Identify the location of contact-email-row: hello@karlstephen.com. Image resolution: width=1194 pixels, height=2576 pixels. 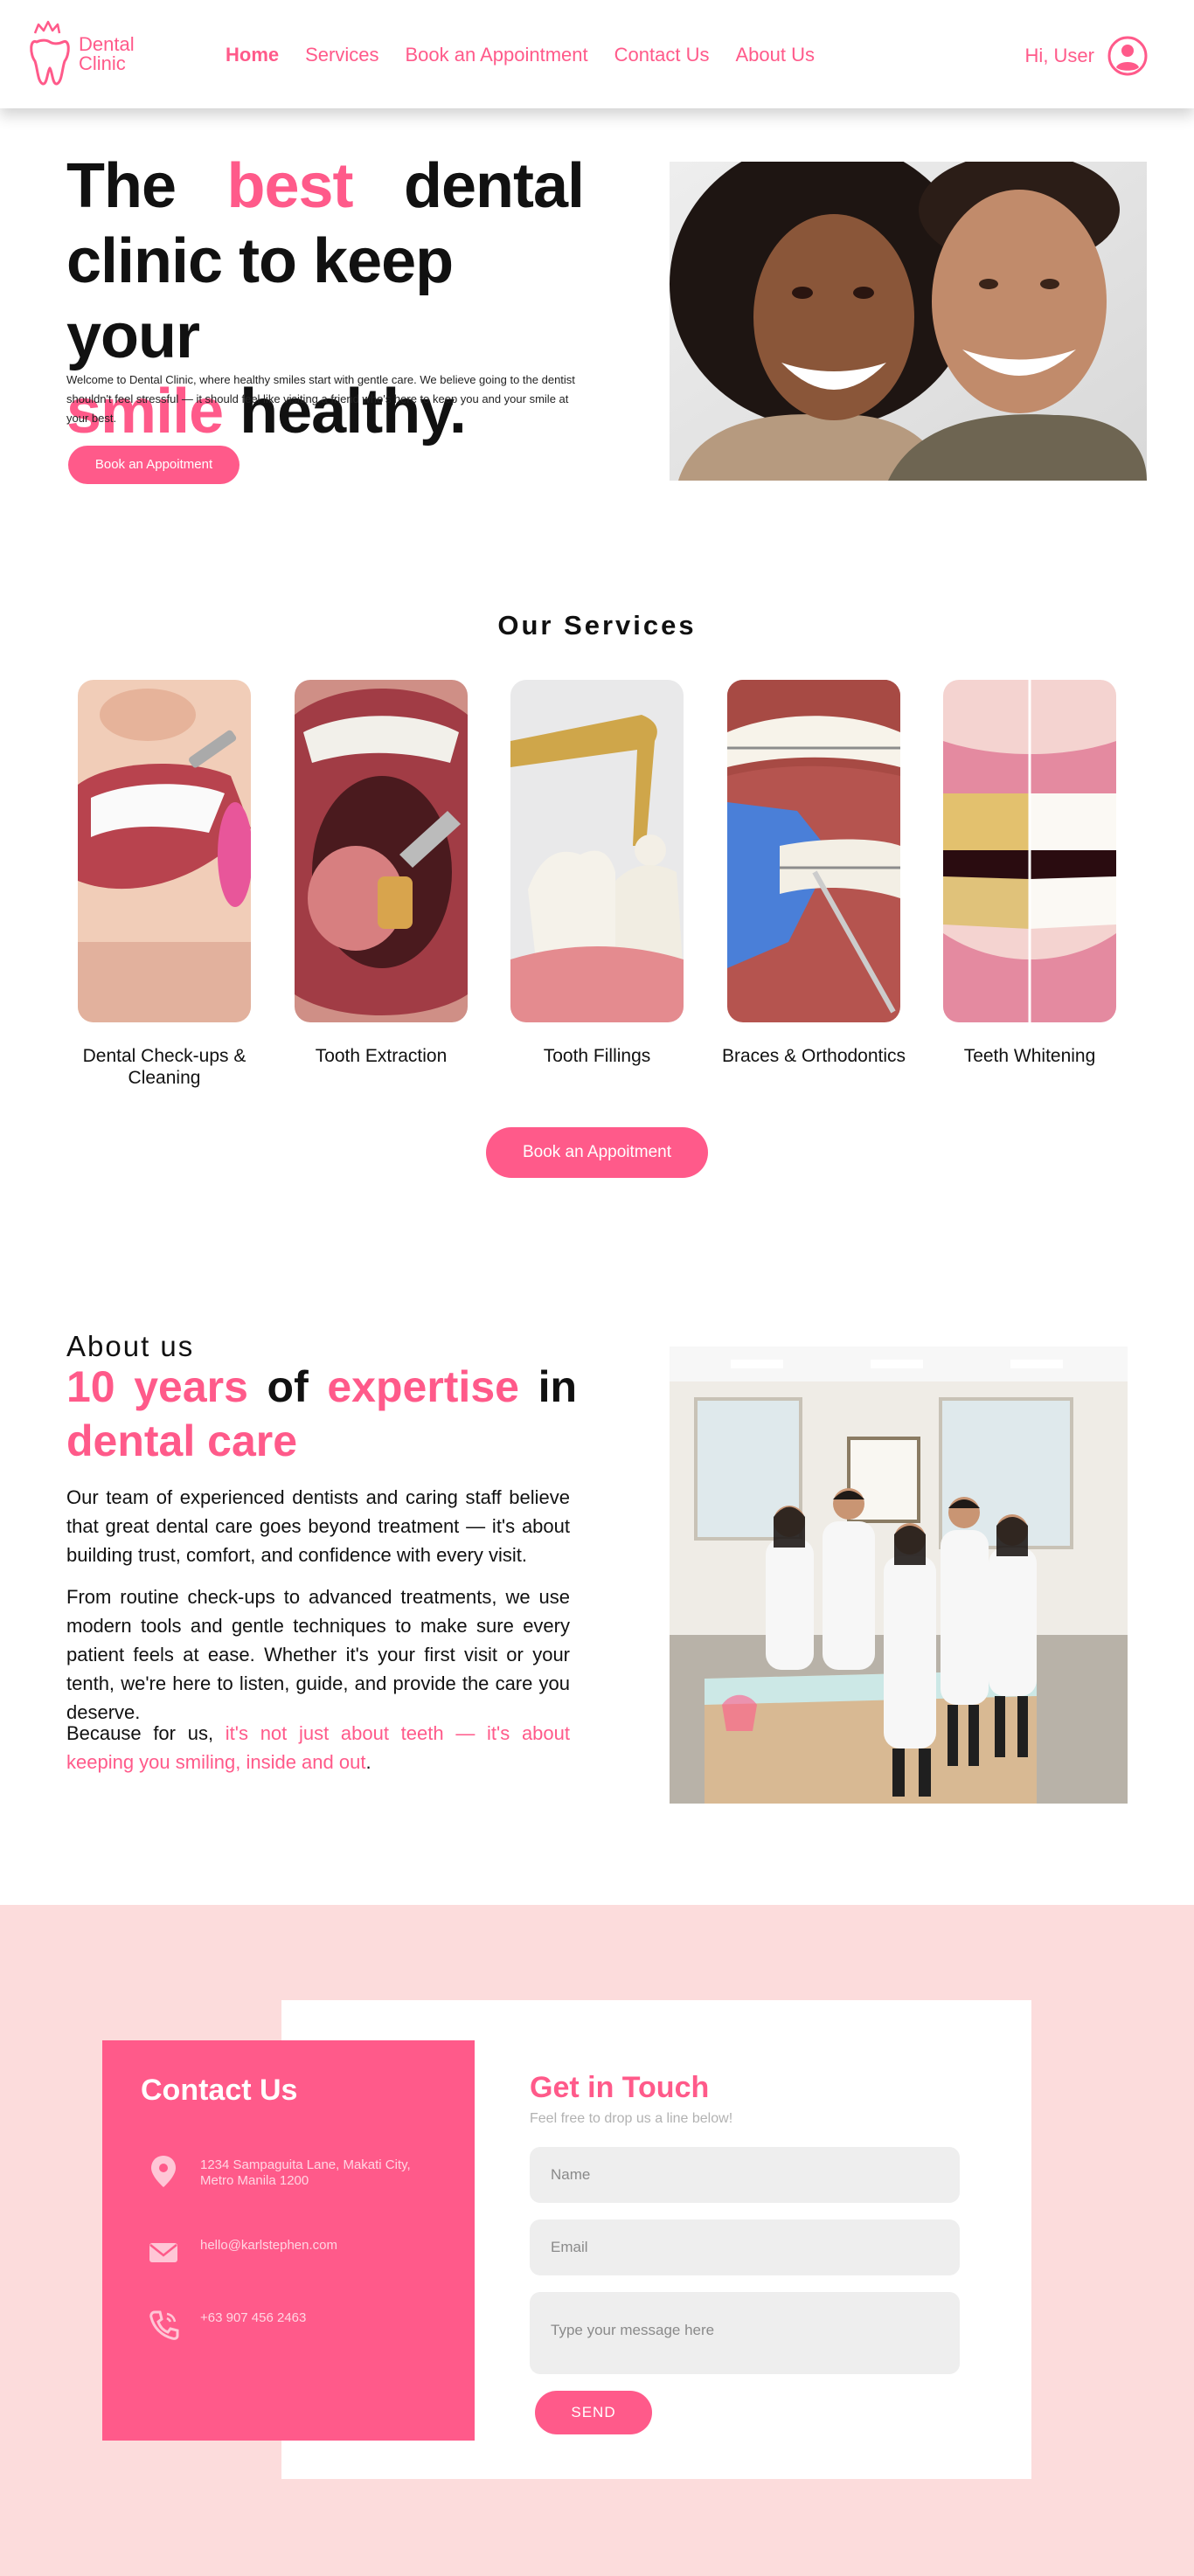
(296, 2251).